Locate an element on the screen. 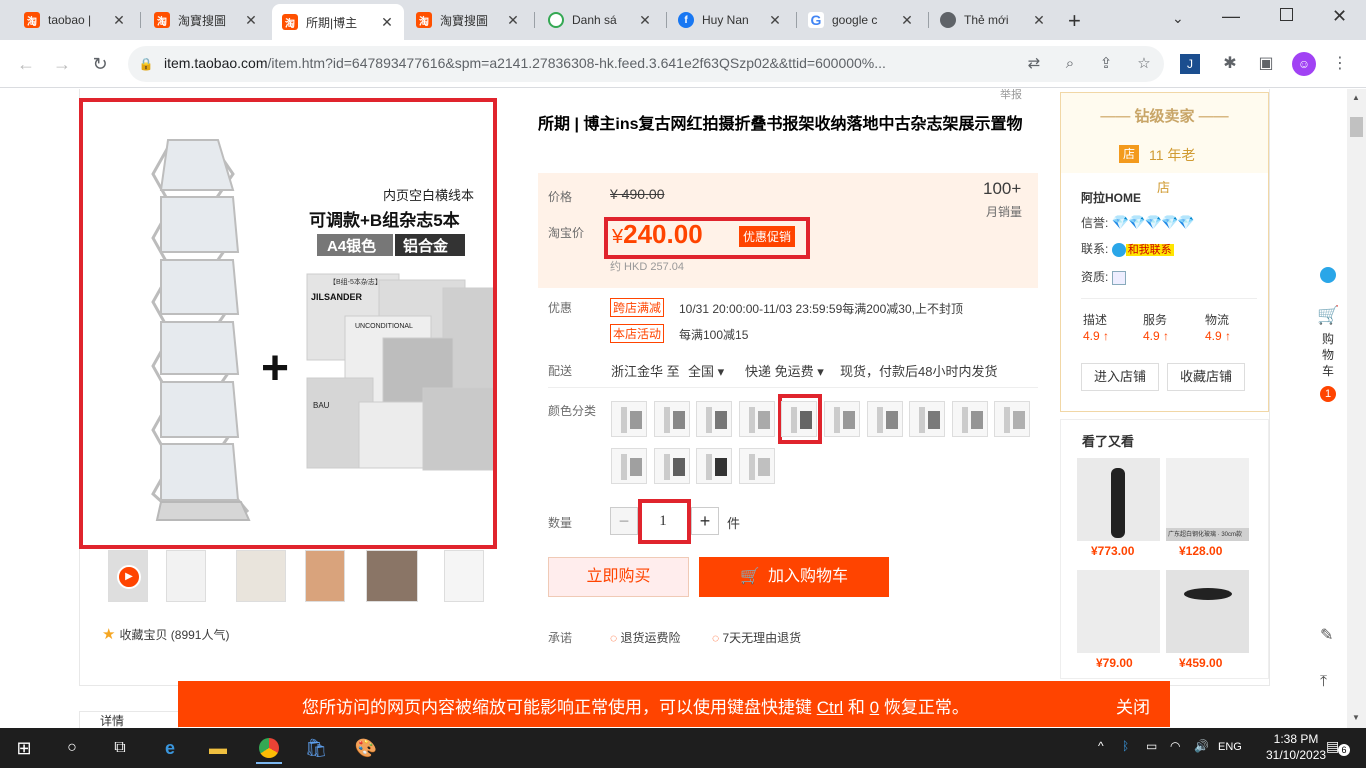 The height and width of the screenshot is (768, 1366). enter-shop-button: 进入店铺 is located at coordinates (1120, 377).